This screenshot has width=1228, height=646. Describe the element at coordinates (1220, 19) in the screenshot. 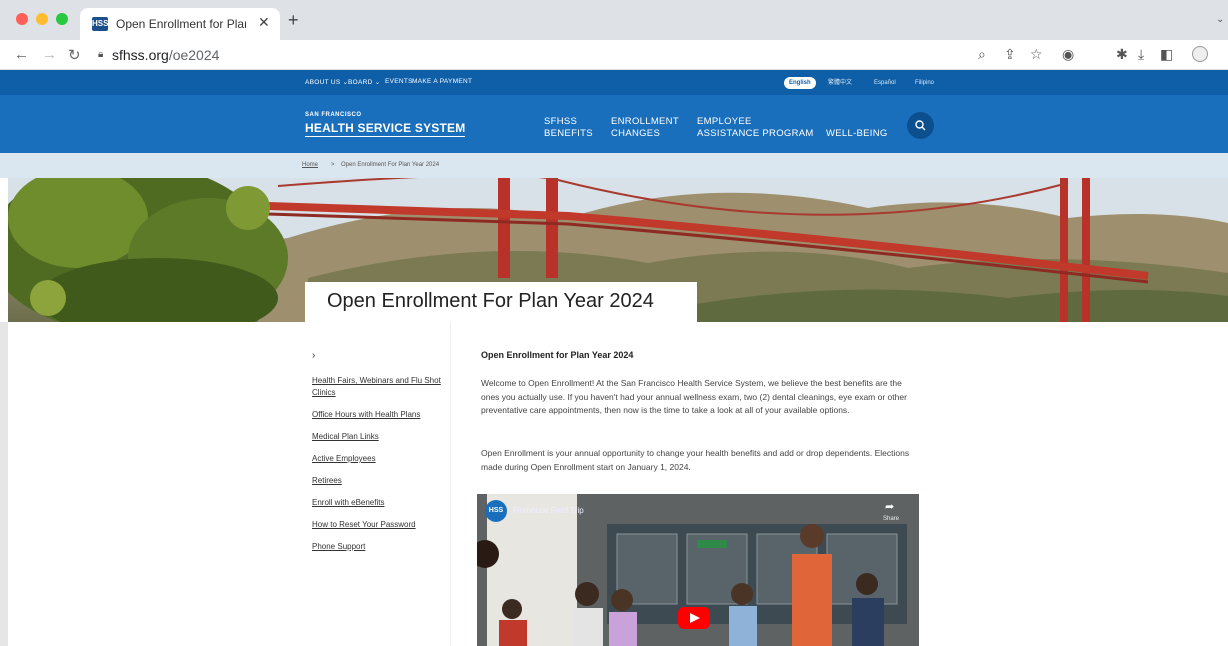

I see `tab-menu-chevron-icon: ⌄` at that location.